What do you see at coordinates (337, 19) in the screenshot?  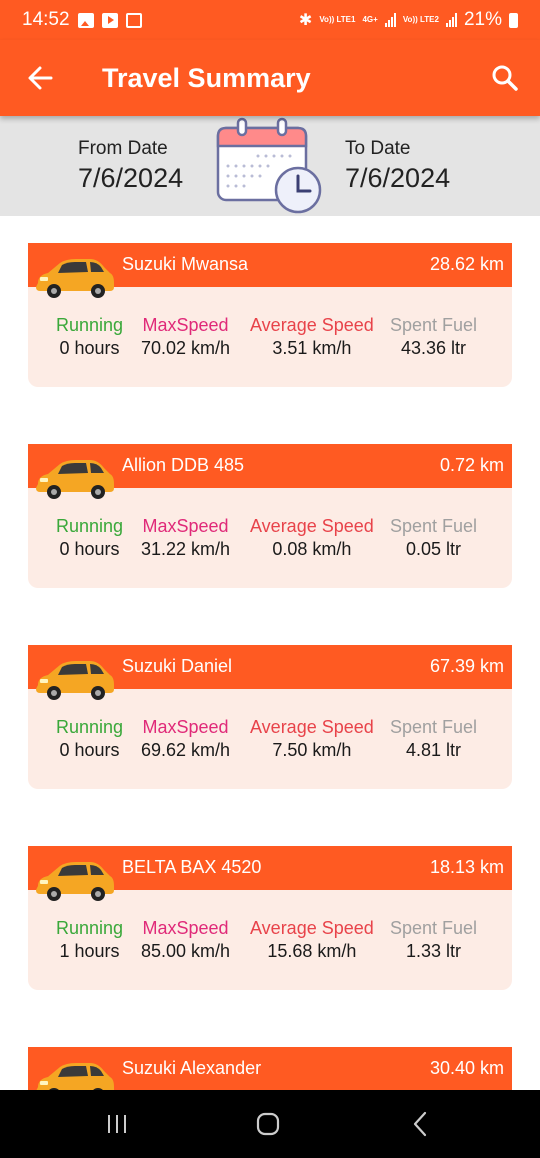 I see `network-label-1: Vo)) LTE1` at bounding box center [337, 19].